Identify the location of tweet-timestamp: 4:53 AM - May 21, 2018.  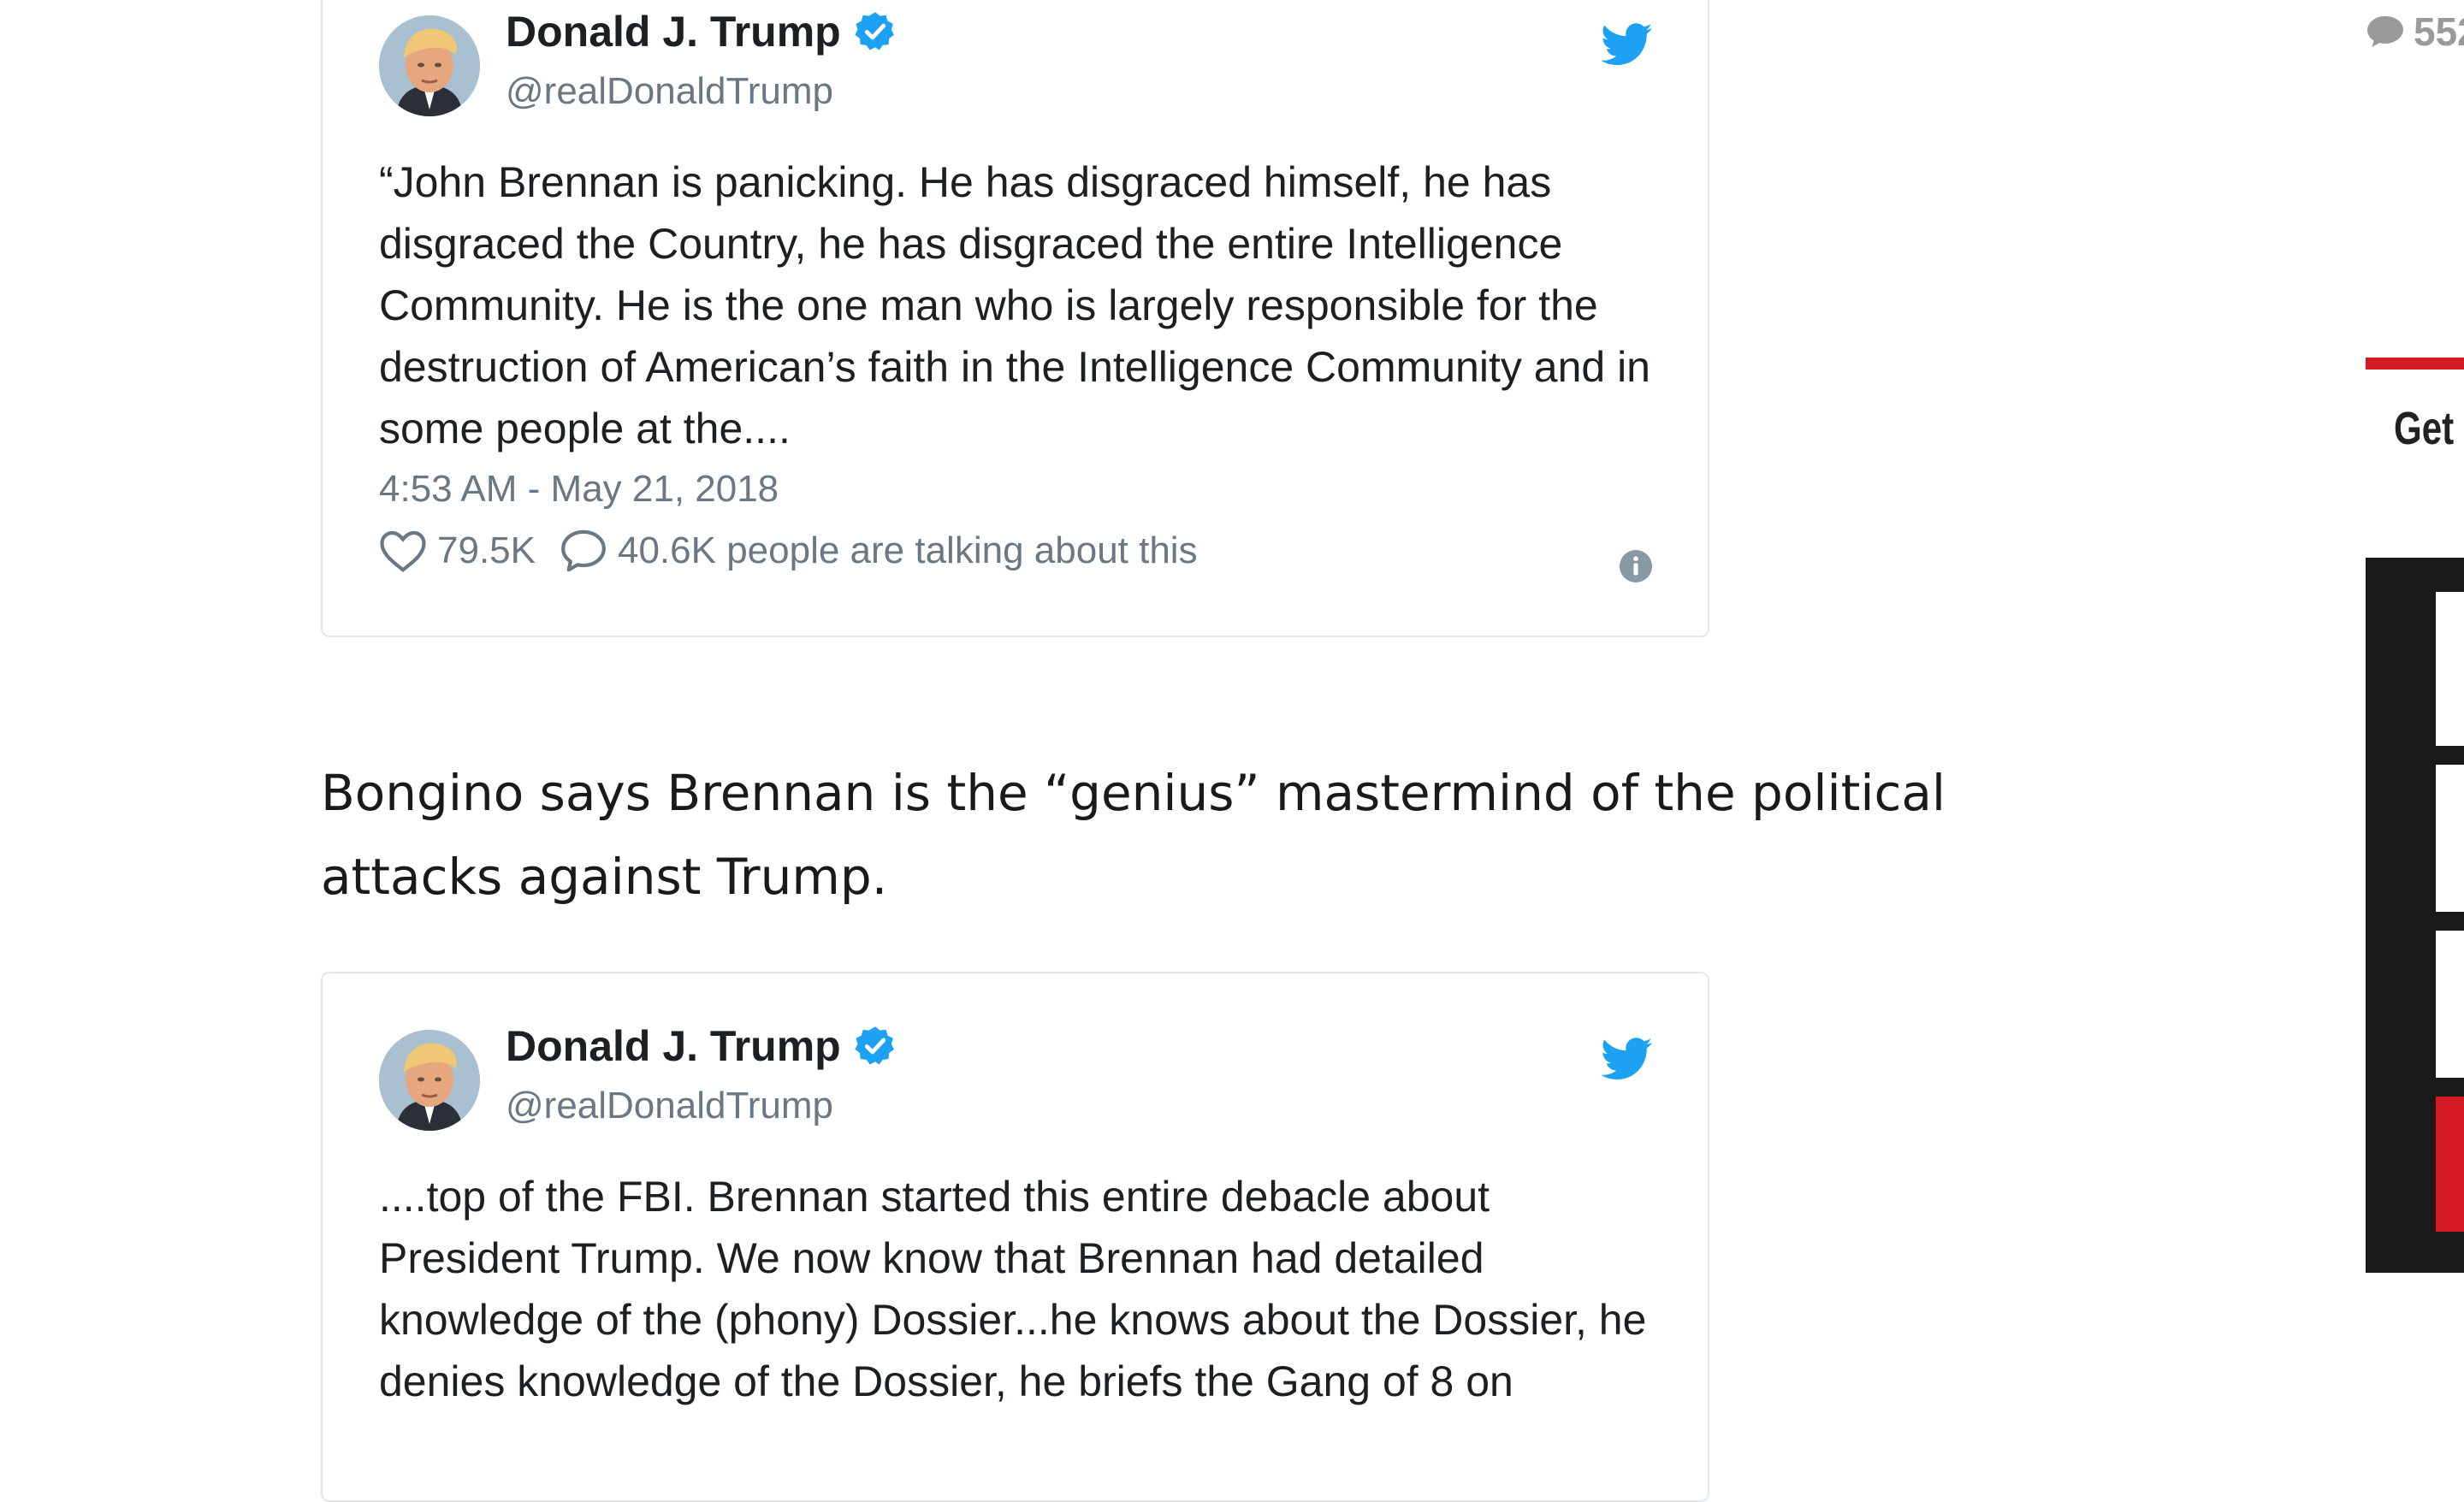
(579, 489).